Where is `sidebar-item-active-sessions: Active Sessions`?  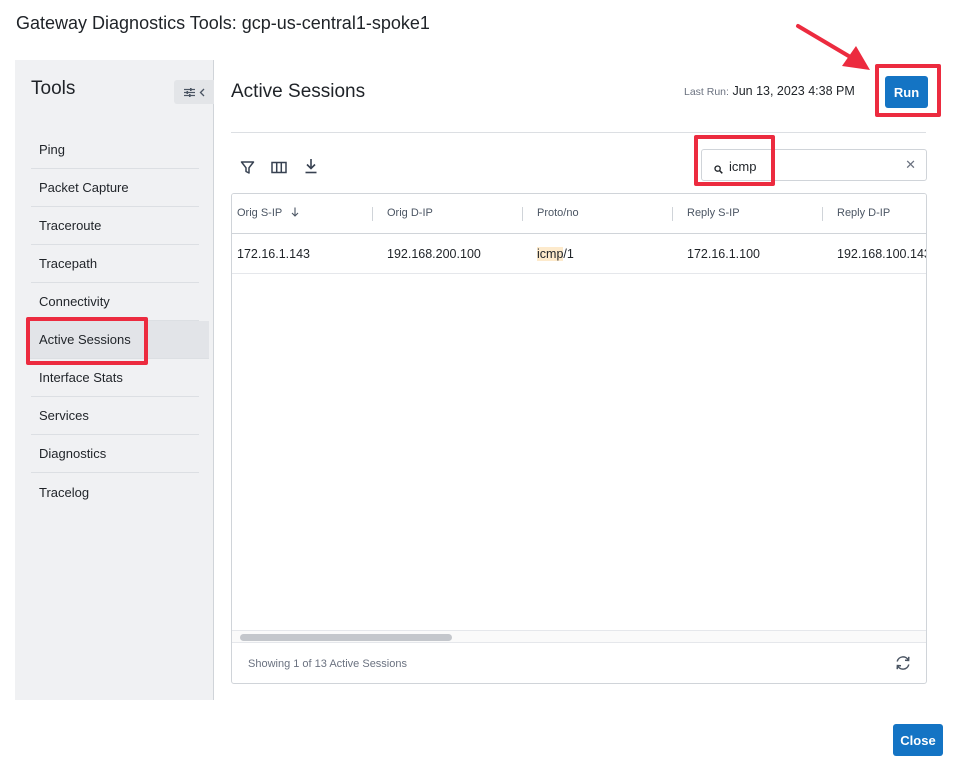
sidebar-item-active-sessions: Active Sessions is located at coordinates (117, 340).